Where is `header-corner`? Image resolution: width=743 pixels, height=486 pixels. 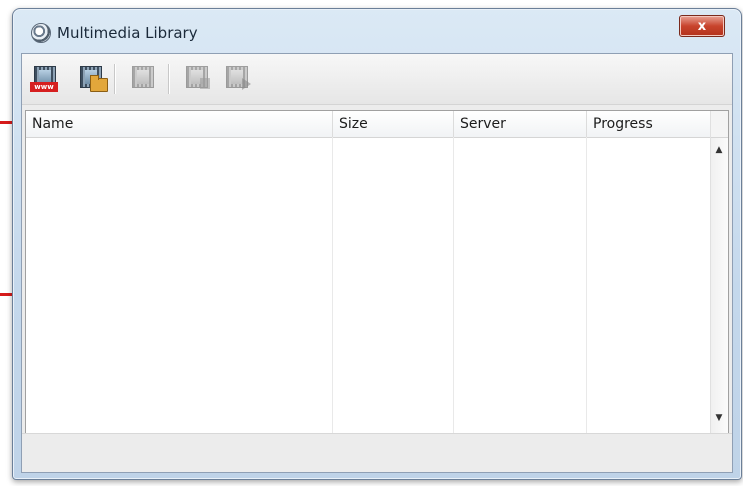 header-corner is located at coordinates (719, 124).